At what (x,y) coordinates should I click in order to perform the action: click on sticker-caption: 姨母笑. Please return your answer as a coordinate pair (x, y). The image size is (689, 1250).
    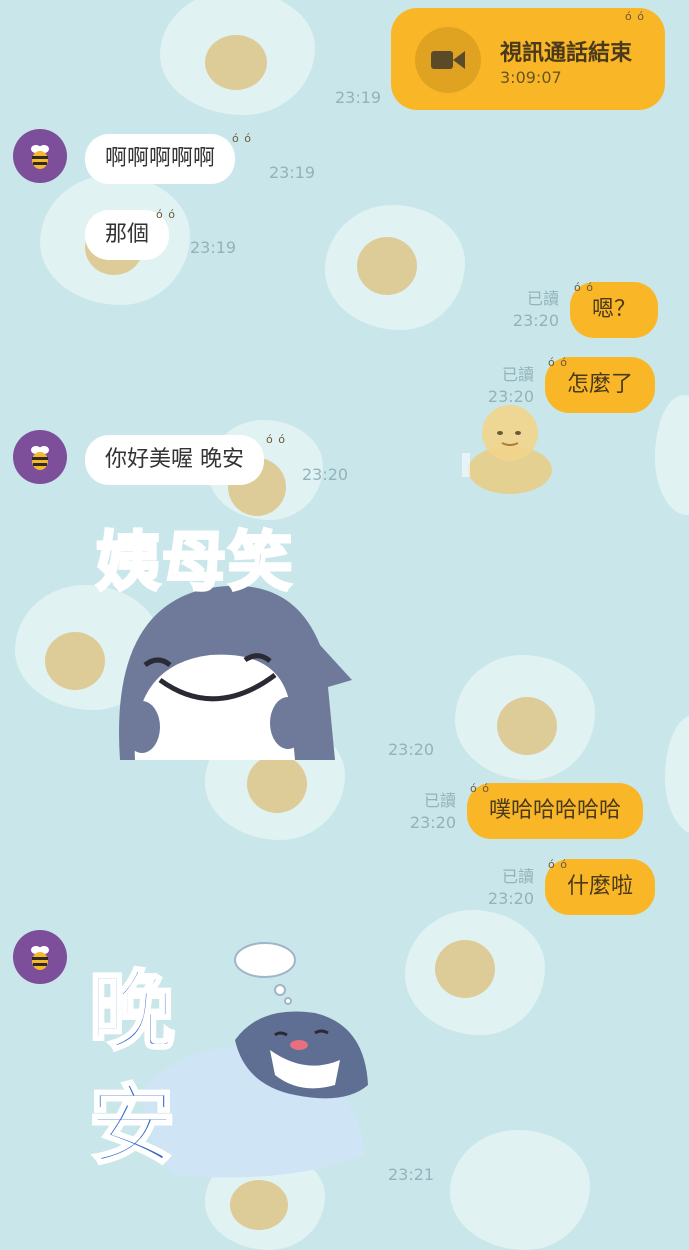
    Looking at the image, I should click on (194, 563).